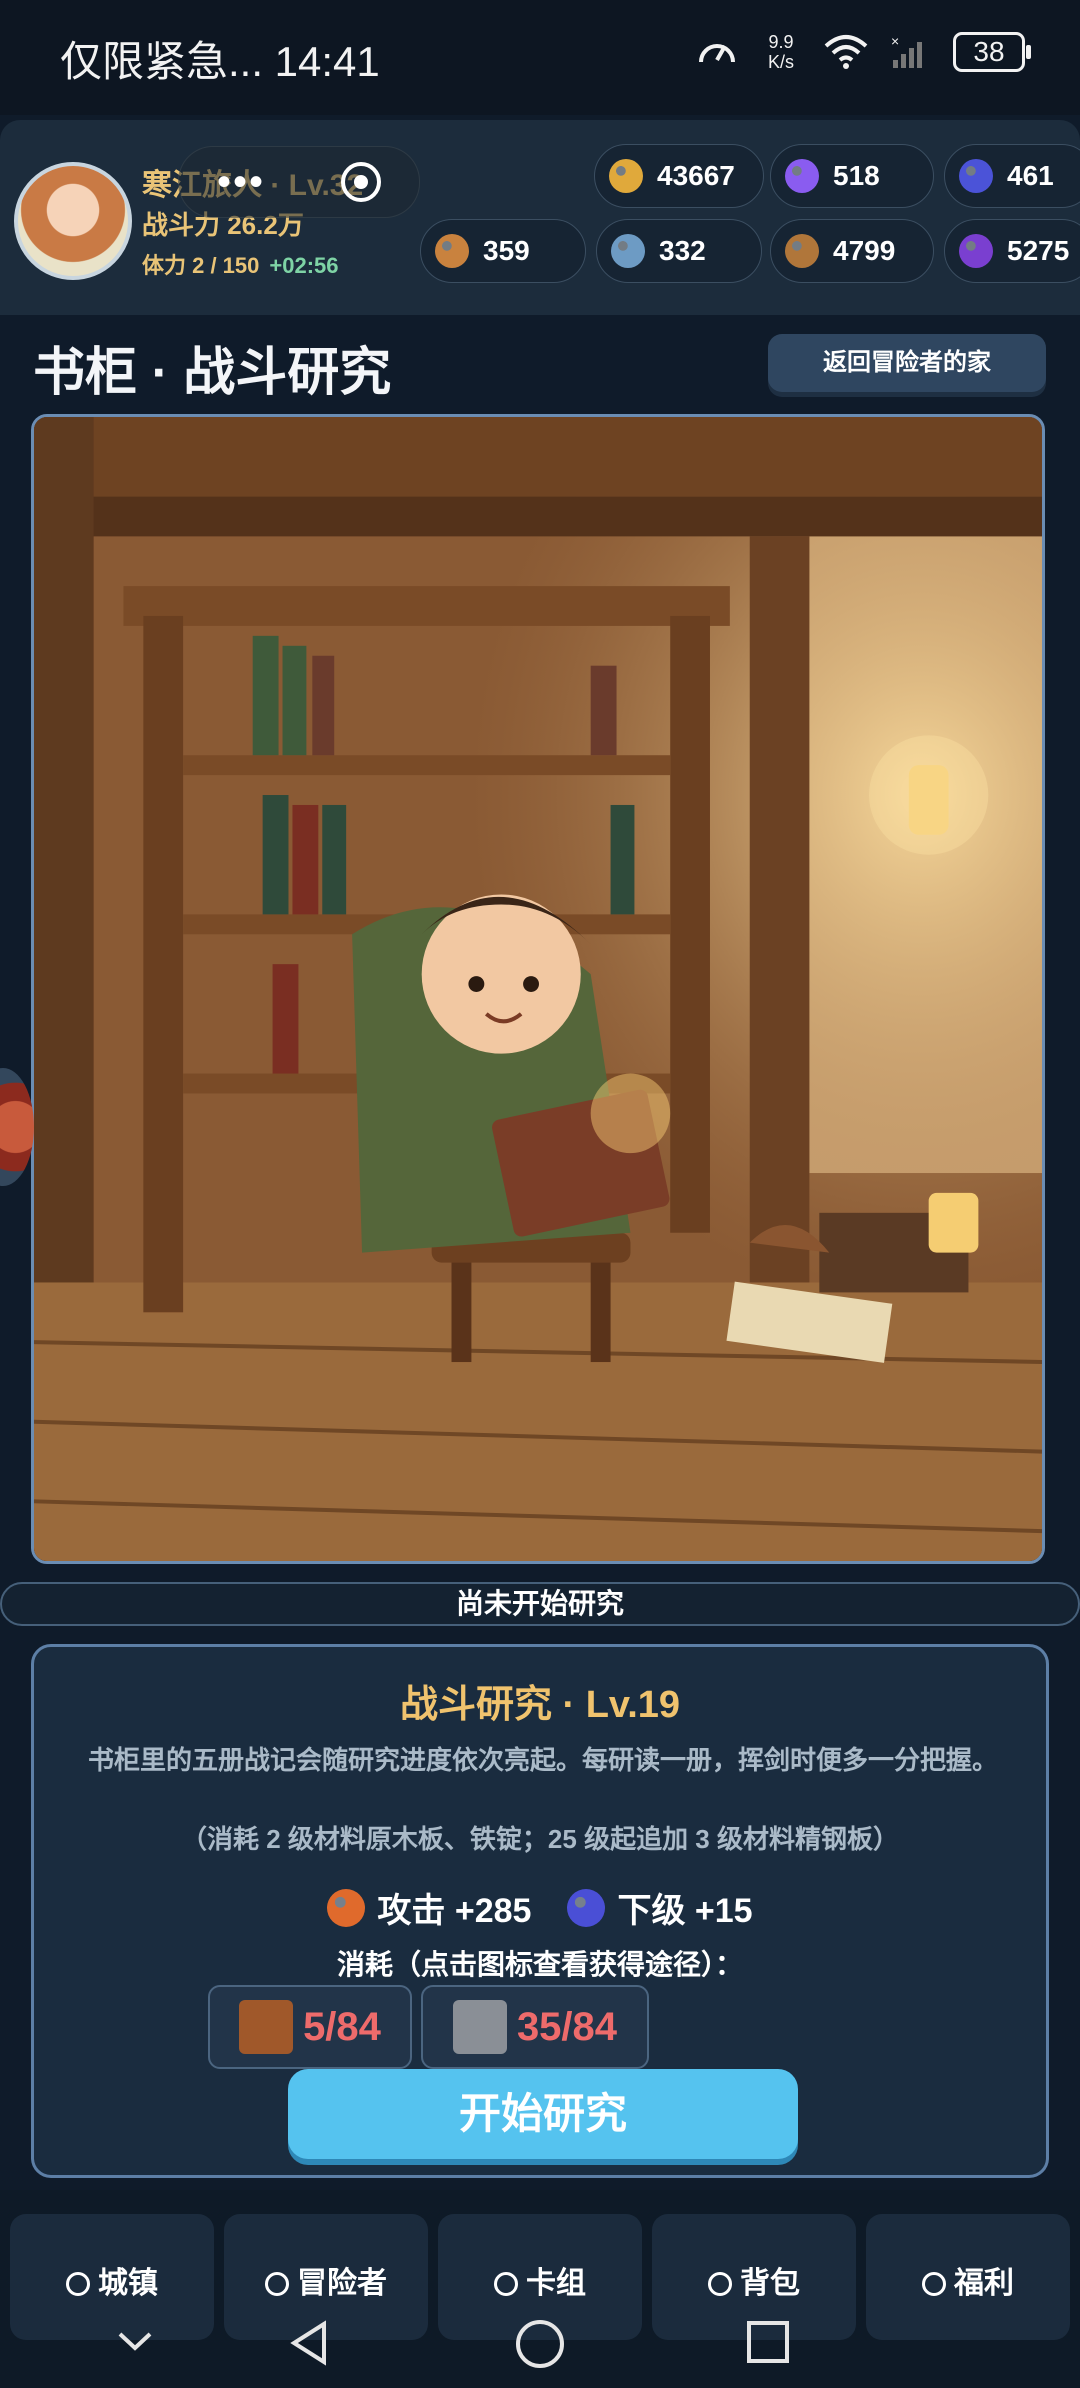  I want to click on cost-value: 35/84, so click(567, 2026).